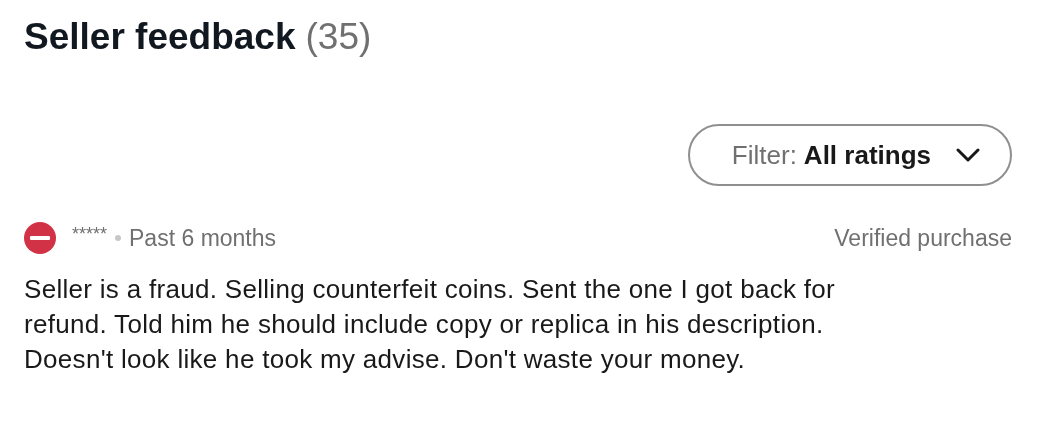 This screenshot has height=440, width=1050. I want to click on verified-label: Verified purchase, so click(923, 238).